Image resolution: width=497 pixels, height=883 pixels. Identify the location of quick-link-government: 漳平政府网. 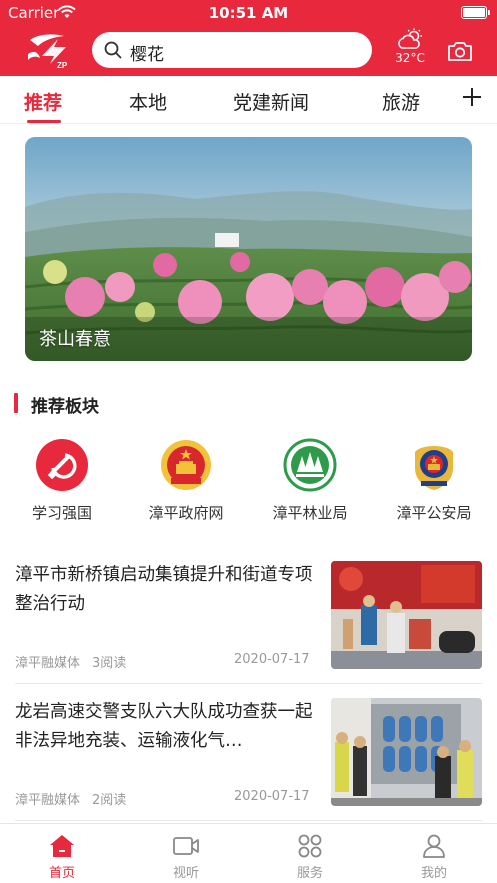
(186, 480).